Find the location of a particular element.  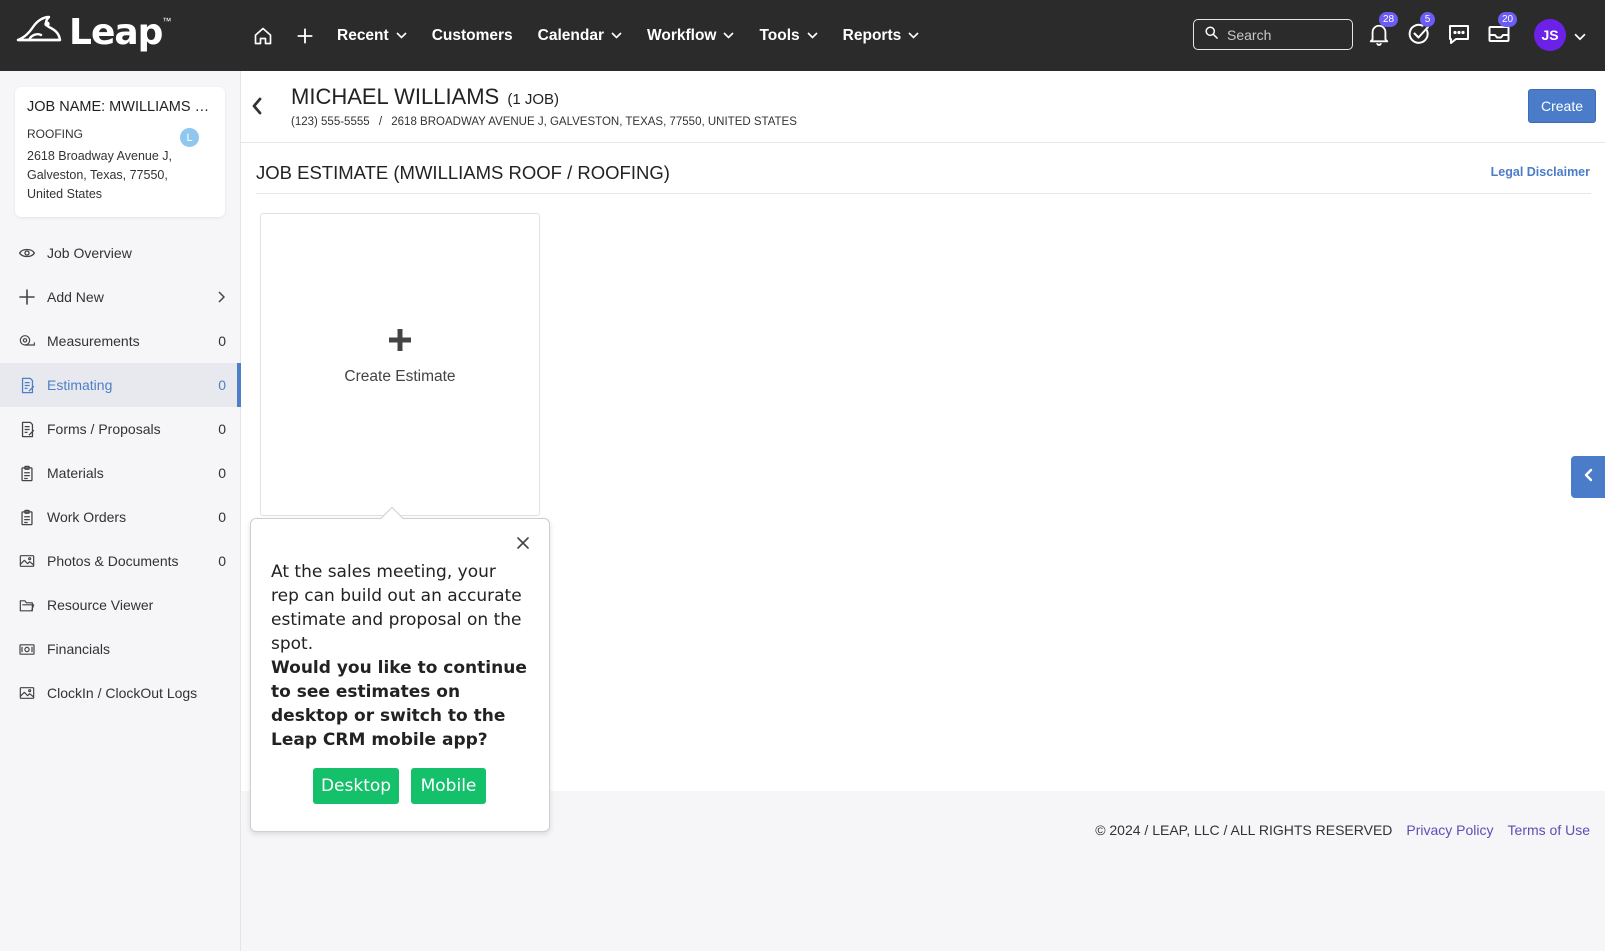

sidebar-item-job-overview: Job Overview is located at coordinates (120, 253).